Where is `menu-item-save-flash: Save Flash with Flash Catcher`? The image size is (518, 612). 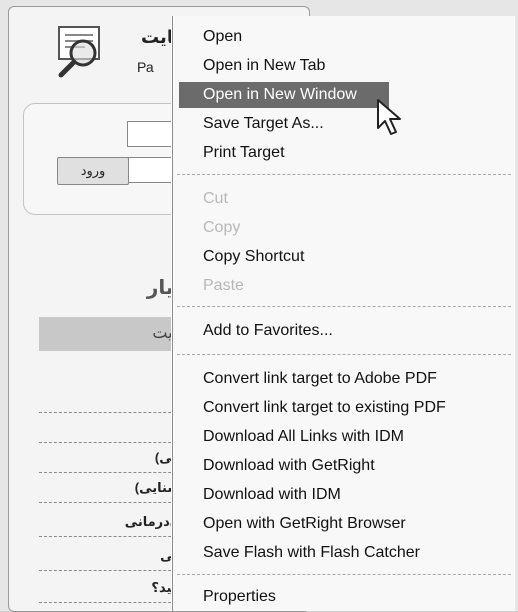
menu-item-save-flash: Save Flash with Flash Catcher is located at coordinates (344, 553).